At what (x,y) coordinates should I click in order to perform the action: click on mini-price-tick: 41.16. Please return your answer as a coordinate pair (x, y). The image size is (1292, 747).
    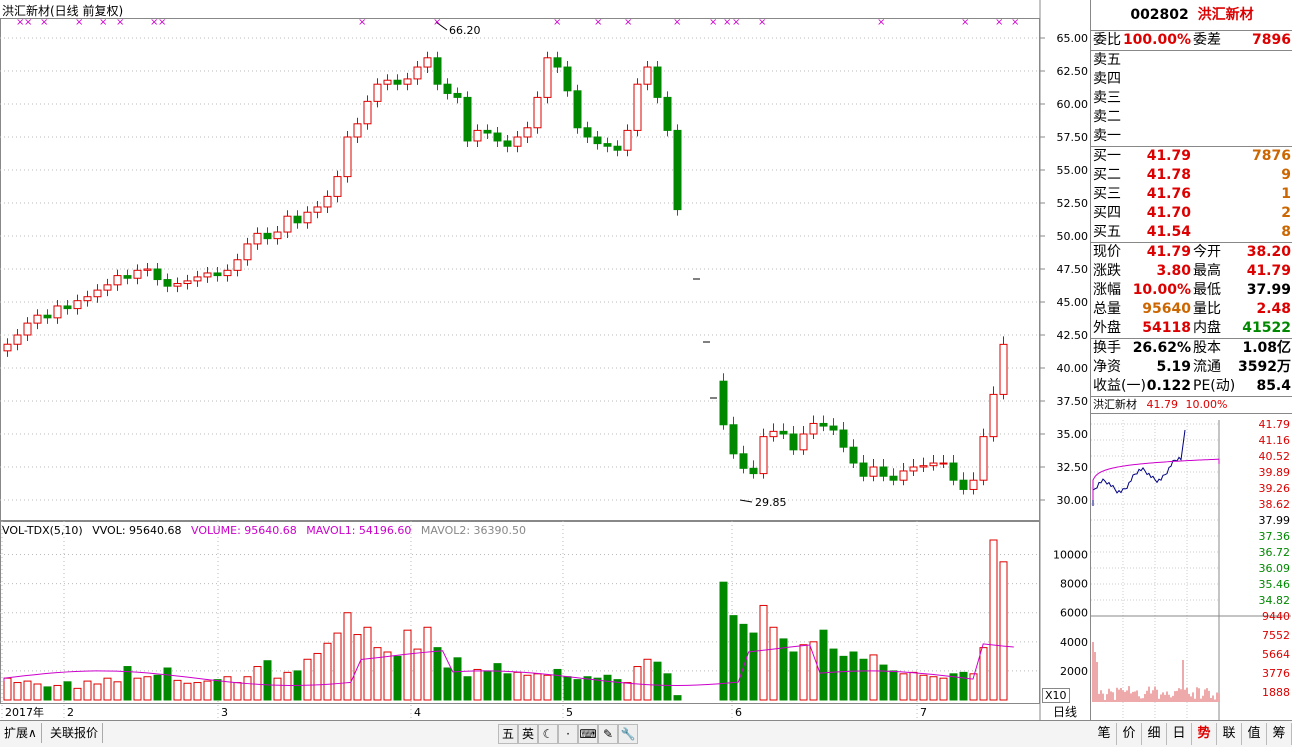
    Looking at the image, I should click on (1275, 440).